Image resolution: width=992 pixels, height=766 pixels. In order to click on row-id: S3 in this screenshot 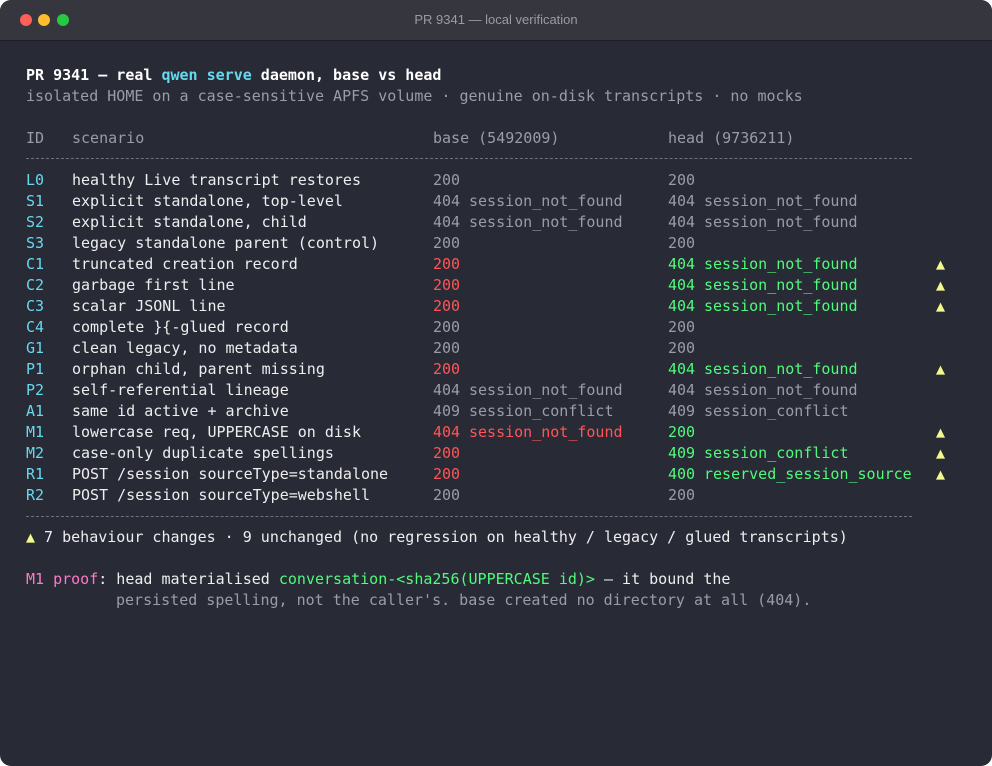, I will do `click(35, 243)`.